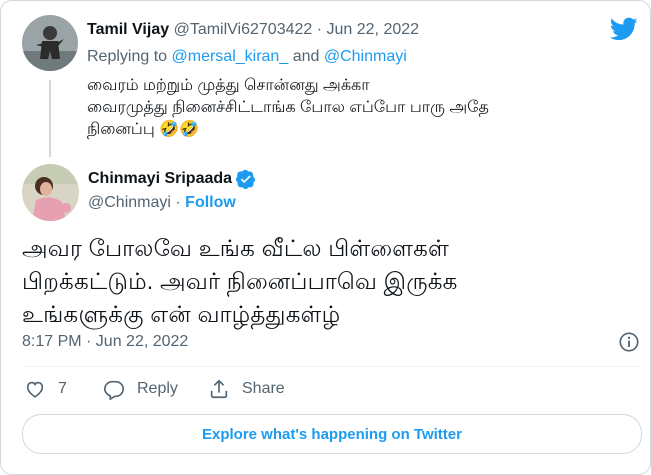 The image size is (651, 475). What do you see at coordinates (128, 29) in the screenshot?
I see `reply-author-name: Tamil Vijay` at bounding box center [128, 29].